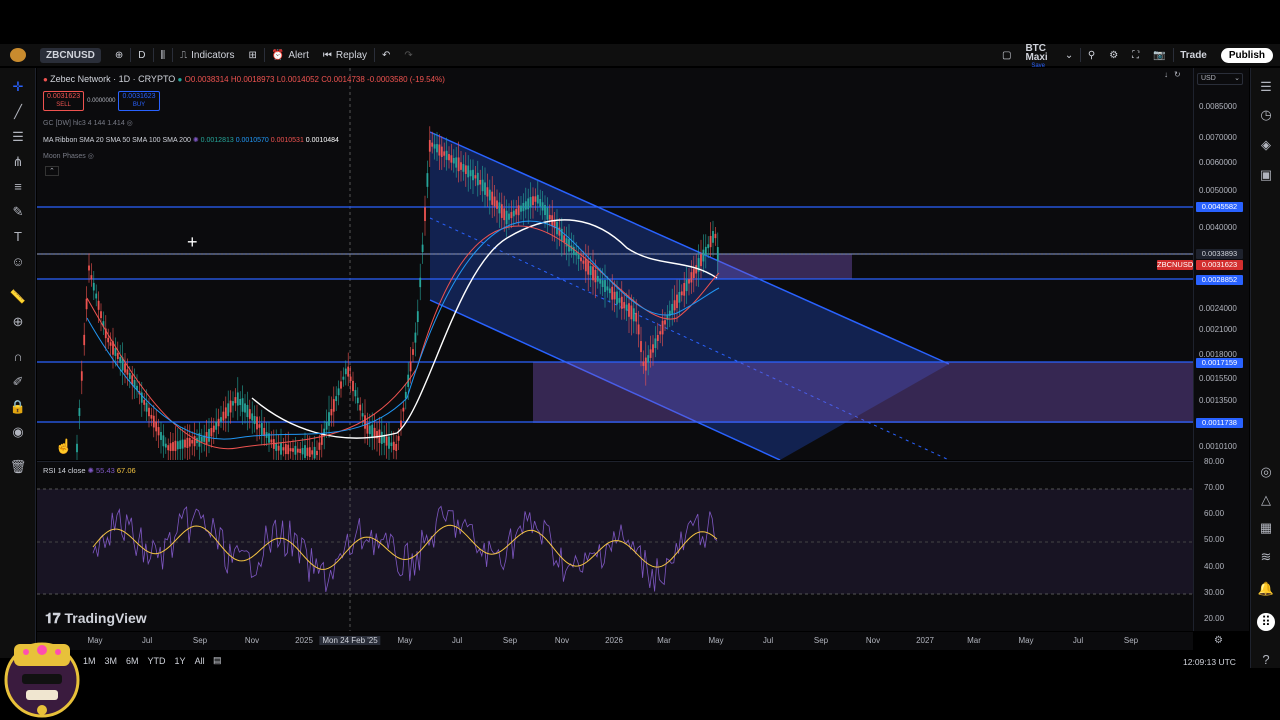  I want to click on utc-clock: 12:09:13 UTC, so click(1209, 662).